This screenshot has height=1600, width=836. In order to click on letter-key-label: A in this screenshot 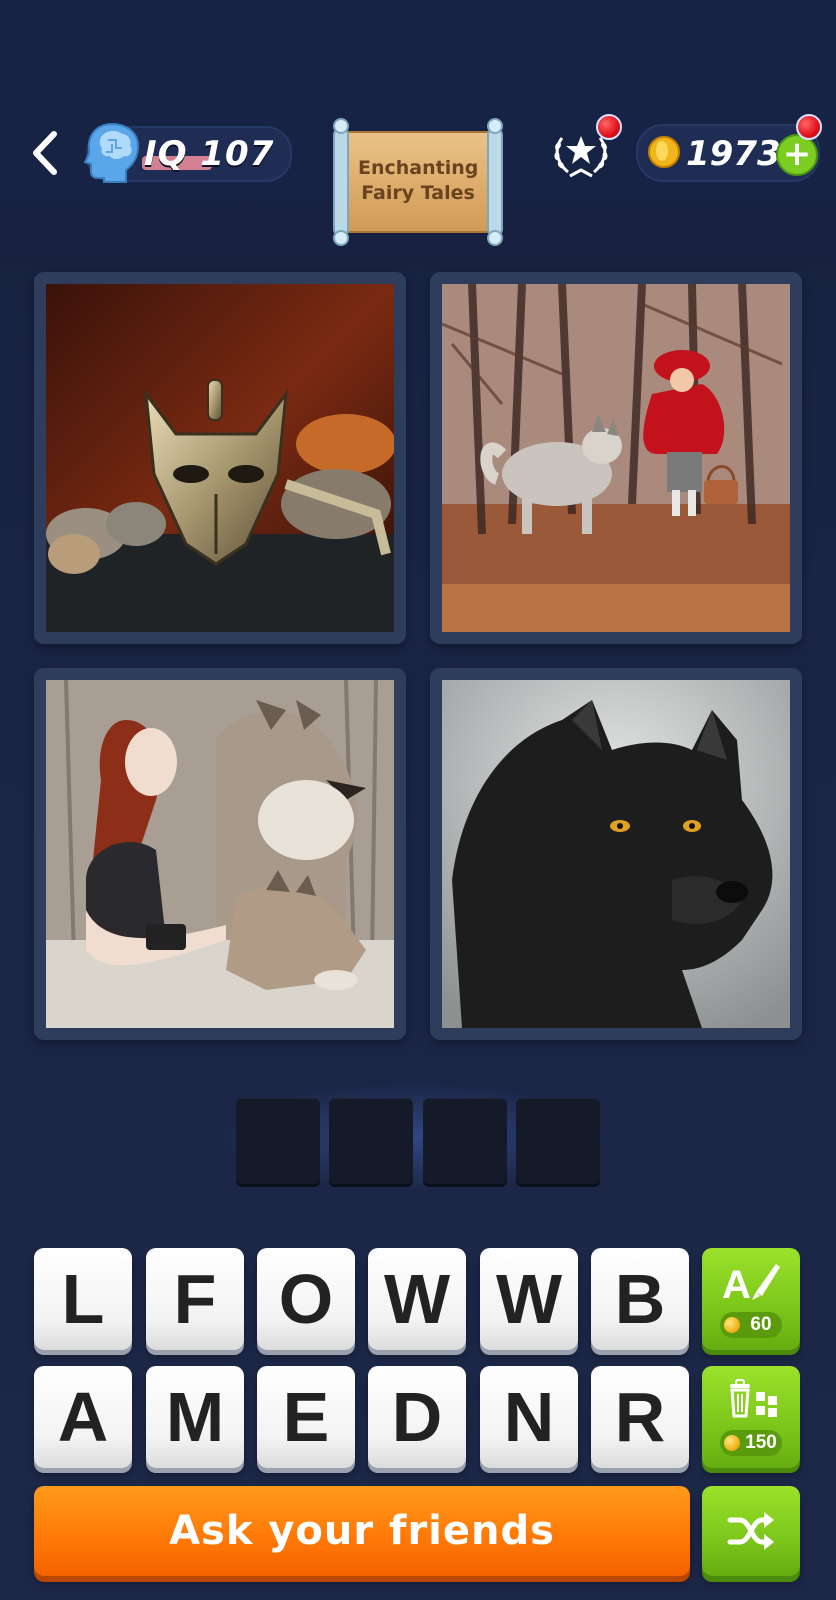, I will do `click(83, 1417)`.